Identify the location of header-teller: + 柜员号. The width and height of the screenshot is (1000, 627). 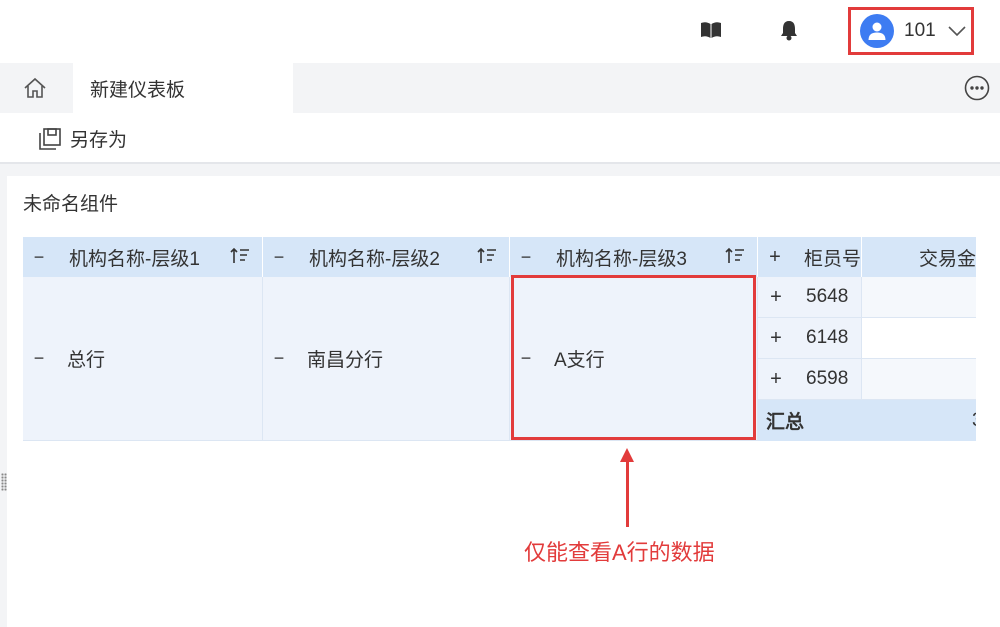
(810, 257).